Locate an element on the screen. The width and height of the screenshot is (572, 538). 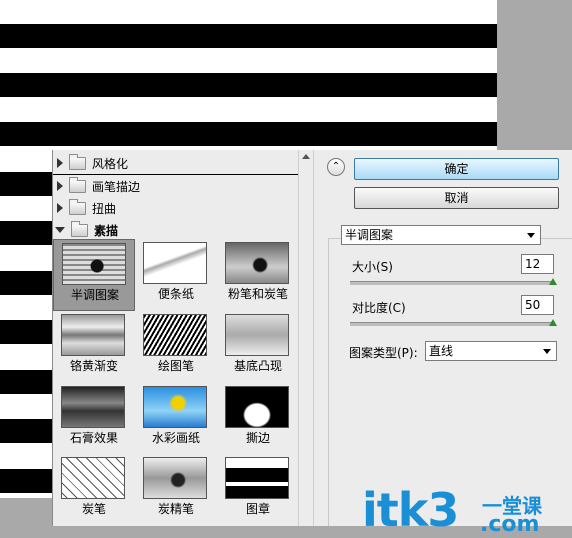
filter-thumb-charcoal: 炭笔 is located at coordinates (94, 490).